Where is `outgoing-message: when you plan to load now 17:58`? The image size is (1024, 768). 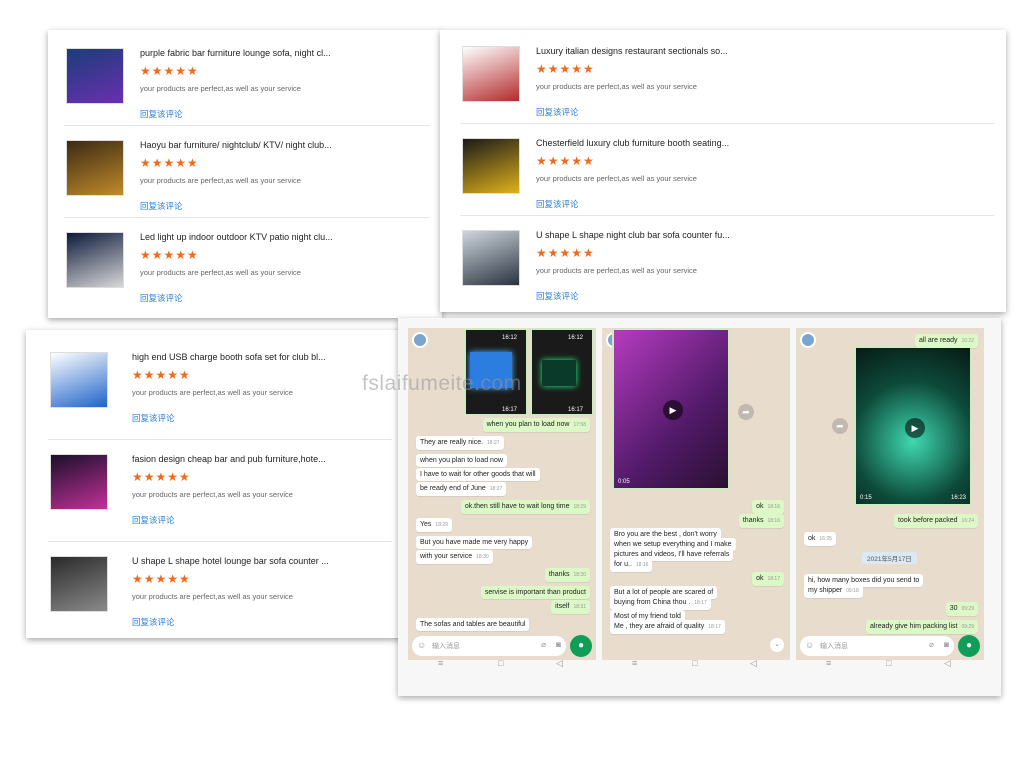
outgoing-message: when you plan to load now 17:58 is located at coordinates (536, 425).